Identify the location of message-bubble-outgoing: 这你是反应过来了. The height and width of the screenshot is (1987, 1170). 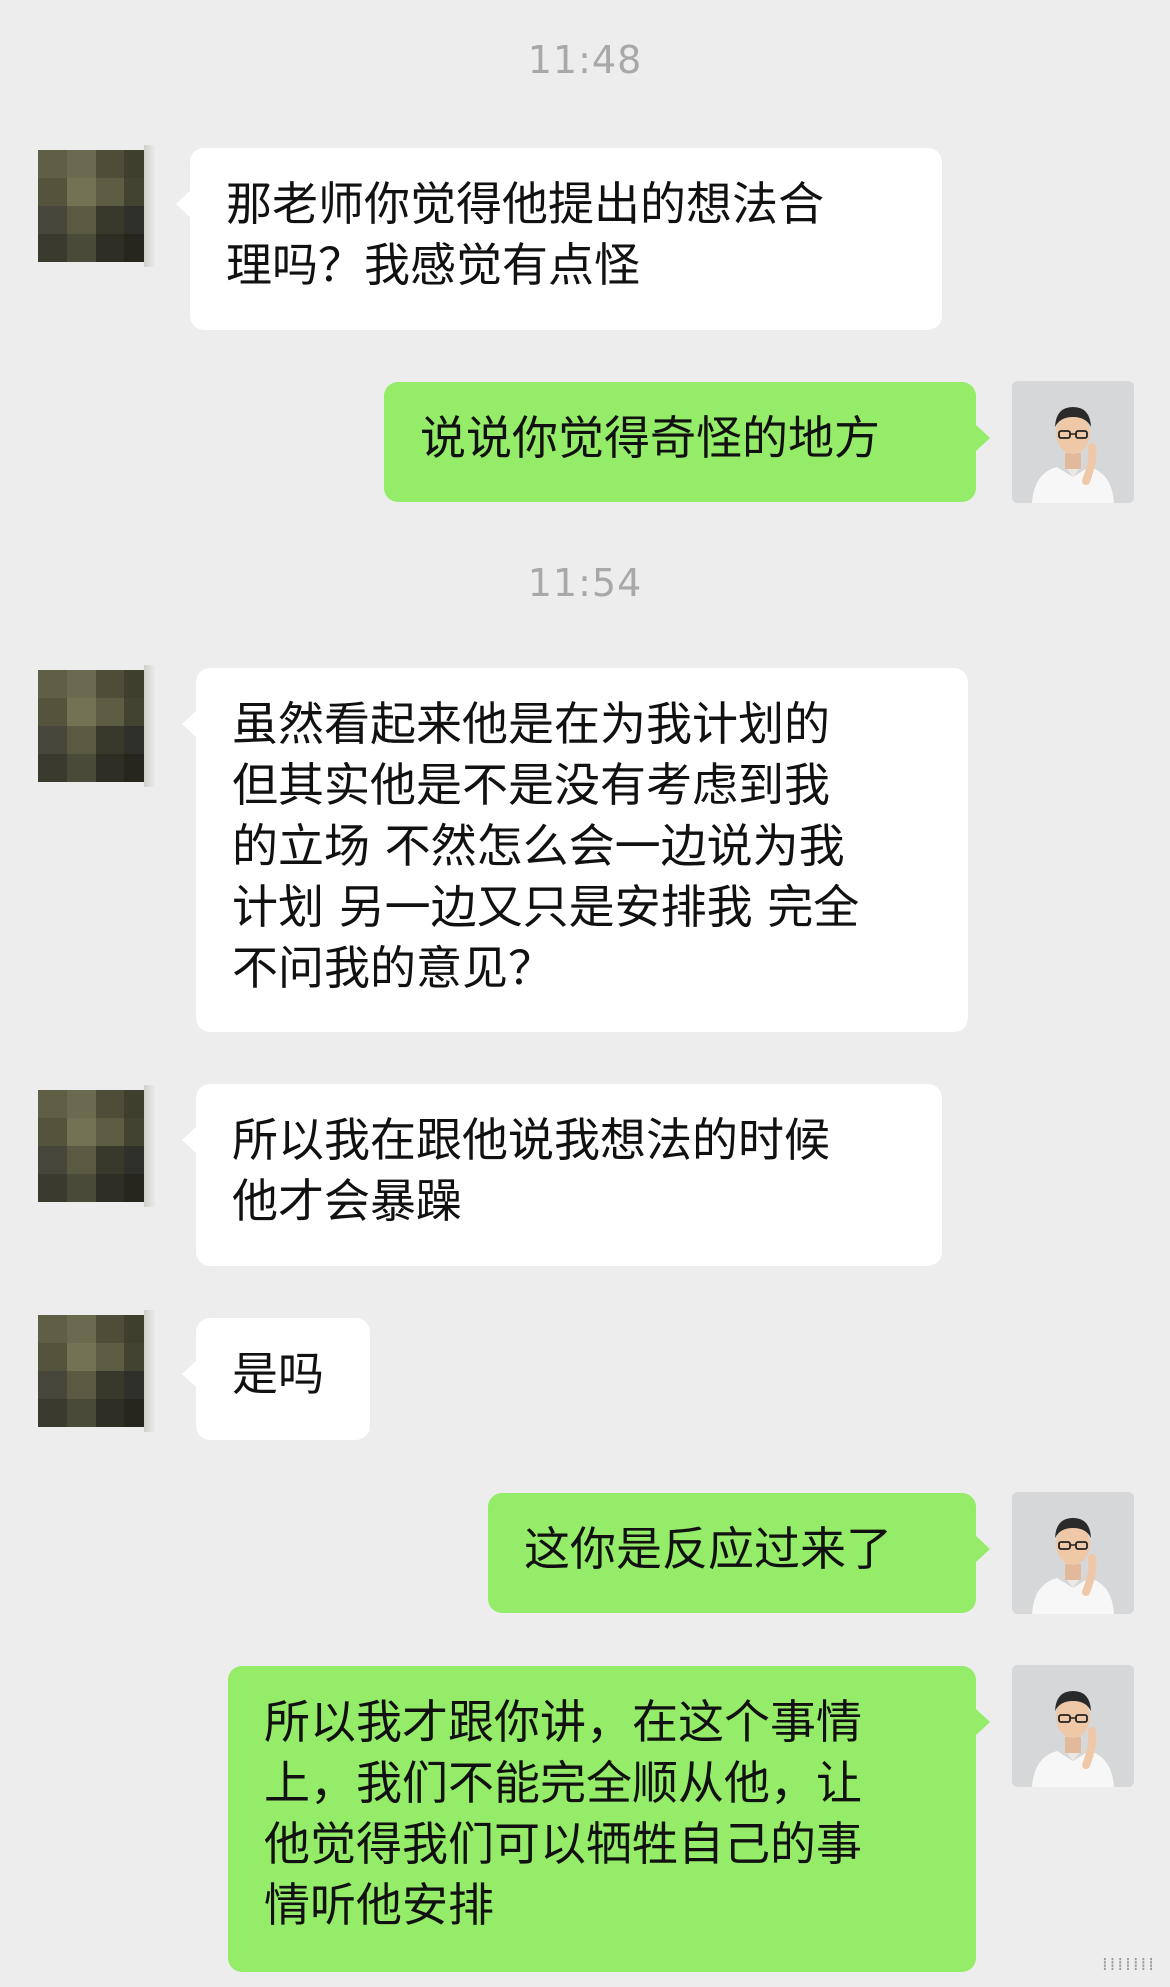
(739, 1553).